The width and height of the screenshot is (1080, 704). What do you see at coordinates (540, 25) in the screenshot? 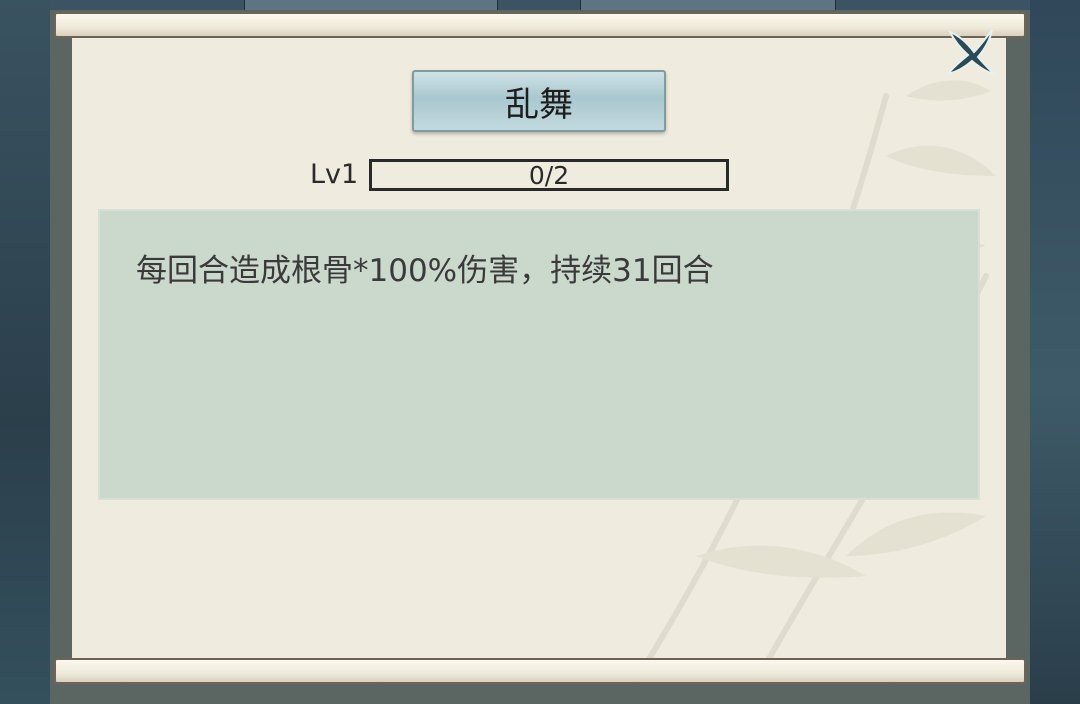
I see `scroll-roller-top` at bounding box center [540, 25].